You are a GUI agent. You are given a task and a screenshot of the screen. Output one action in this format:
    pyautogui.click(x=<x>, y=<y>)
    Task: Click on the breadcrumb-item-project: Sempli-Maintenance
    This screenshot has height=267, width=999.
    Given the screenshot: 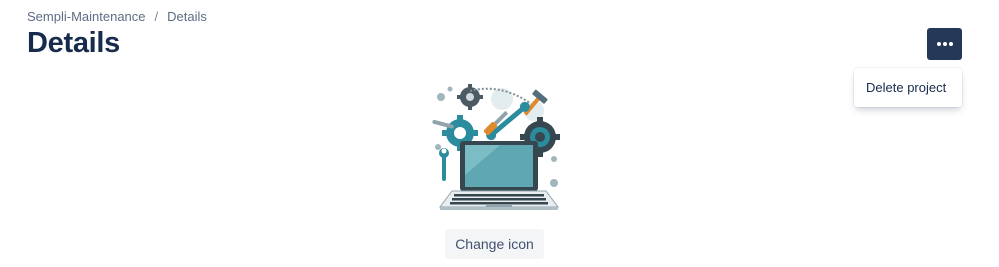 What is the action you would take?
    pyautogui.click(x=86, y=16)
    